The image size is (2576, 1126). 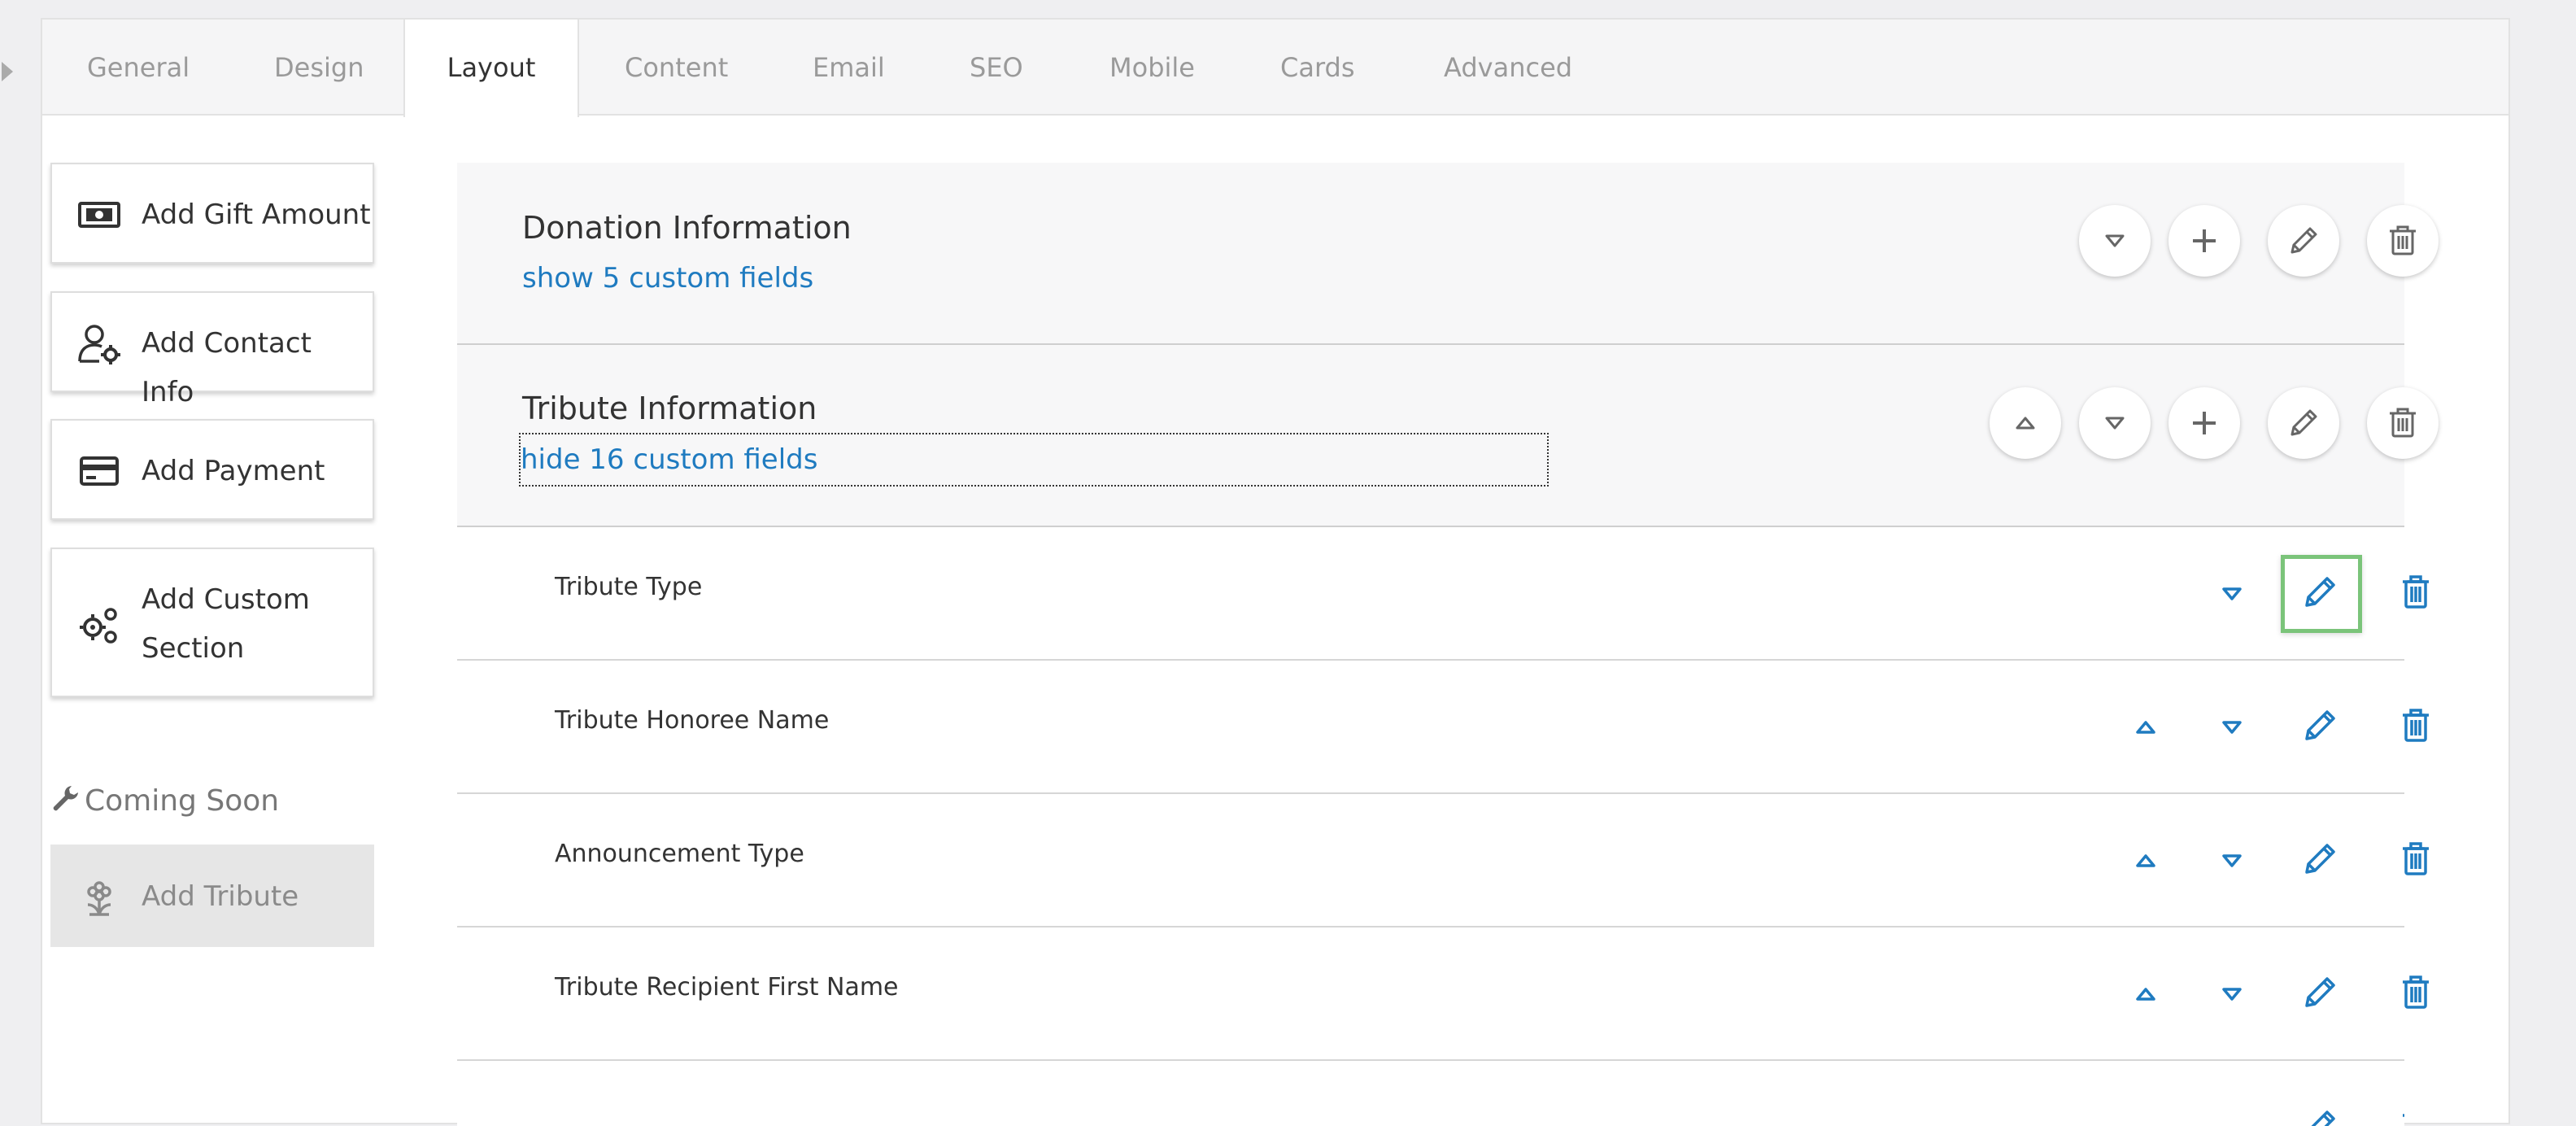 I want to click on add-payment-label: Add Payment, so click(x=233, y=471).